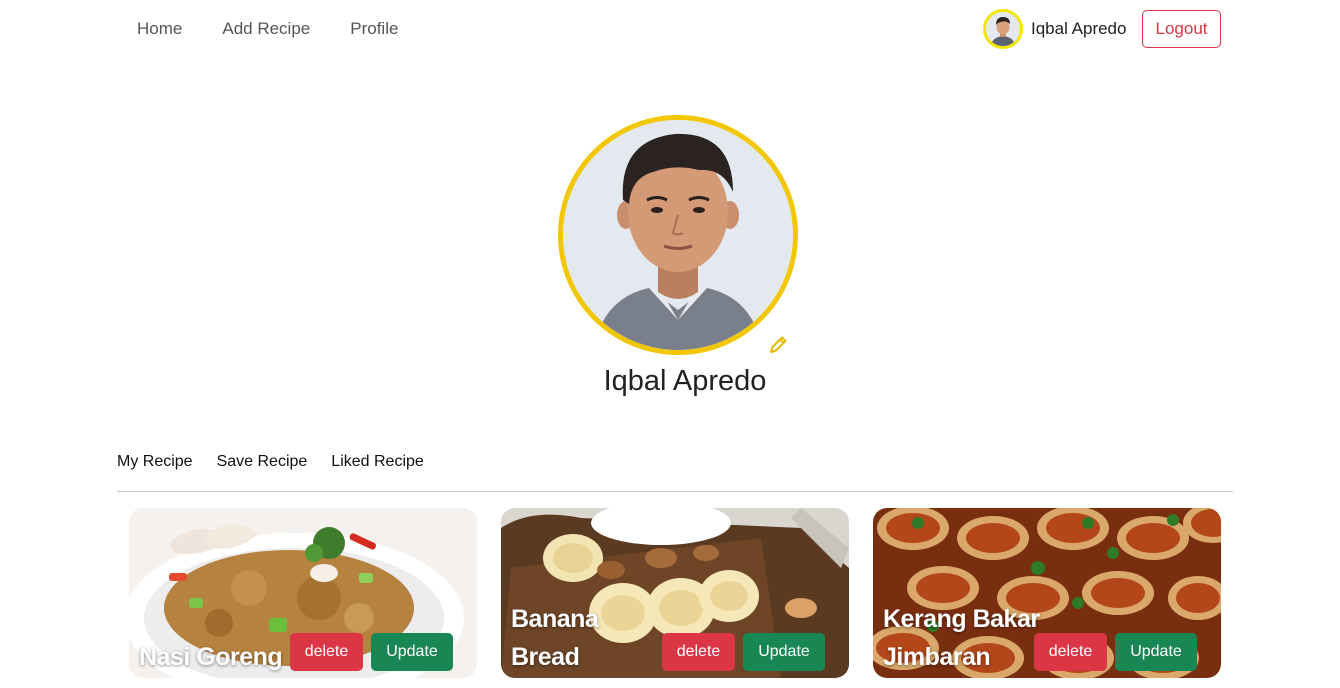 The height and width of the screenshot is (688, 1340). I want to click on recipe-card: Kerang Bakar Jimbaran delete Update, so click(1047, 593).